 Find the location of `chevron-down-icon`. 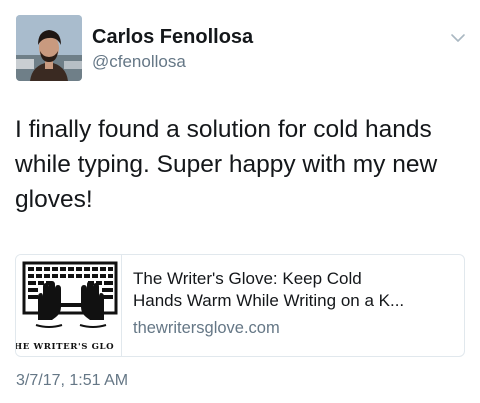

chevron-down-icon is located at coordinates (458, 38).